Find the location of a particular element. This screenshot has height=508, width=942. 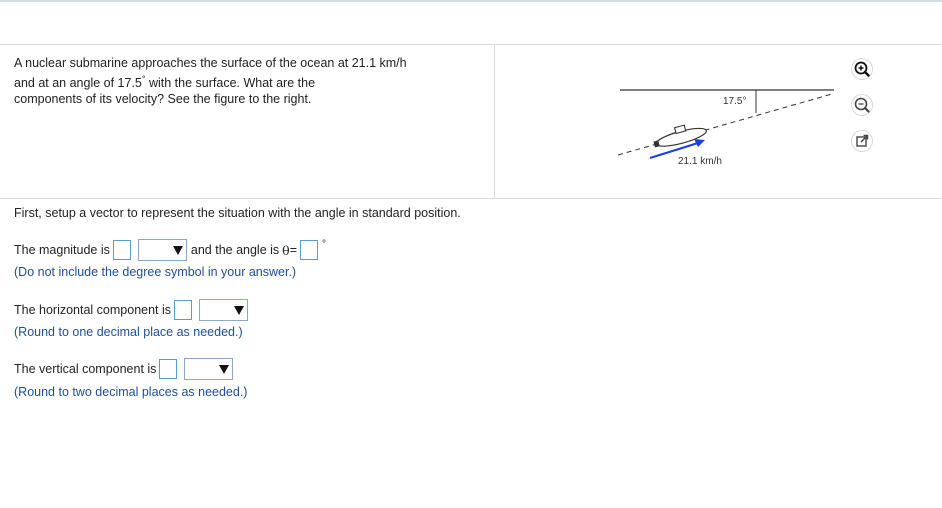

divider-vertical is located at coordinates (494, 121).